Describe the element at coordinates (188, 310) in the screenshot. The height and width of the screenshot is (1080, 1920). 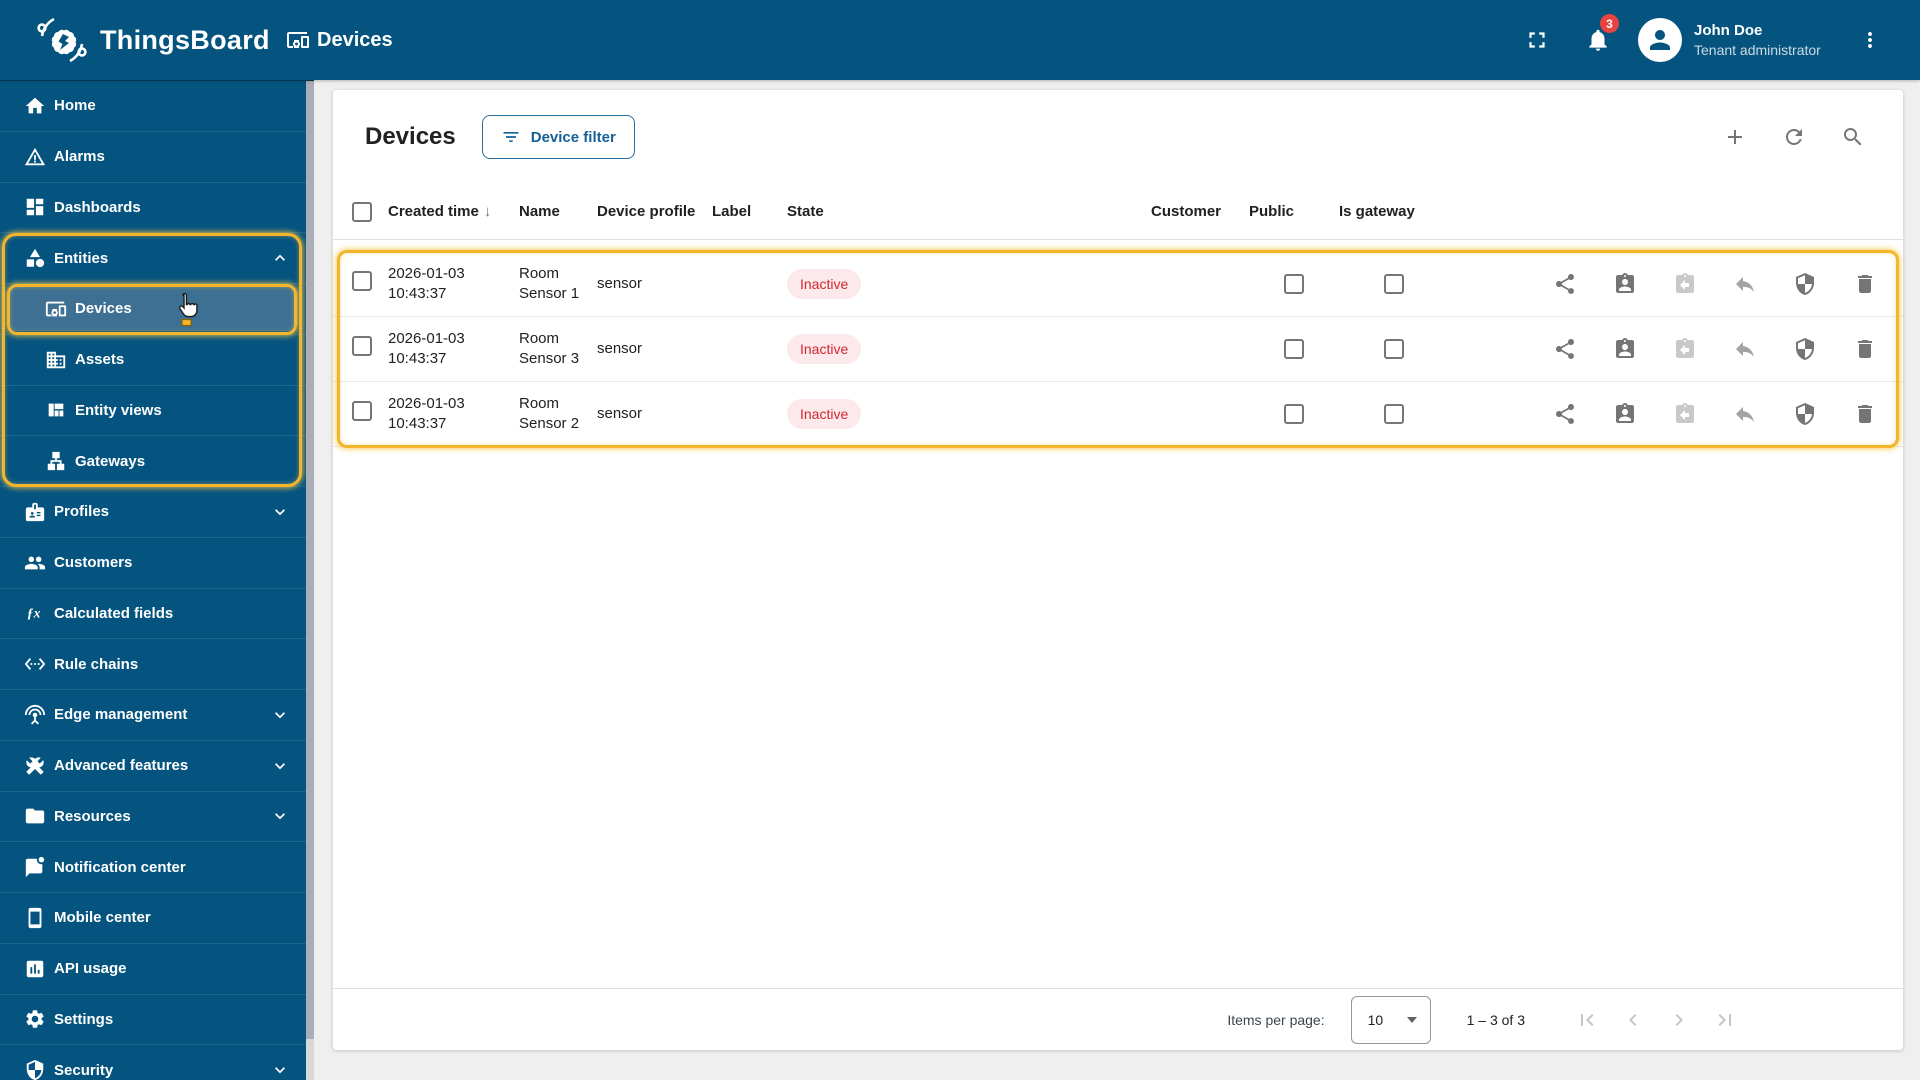
I see `mouse-cursor-icon` at that location.